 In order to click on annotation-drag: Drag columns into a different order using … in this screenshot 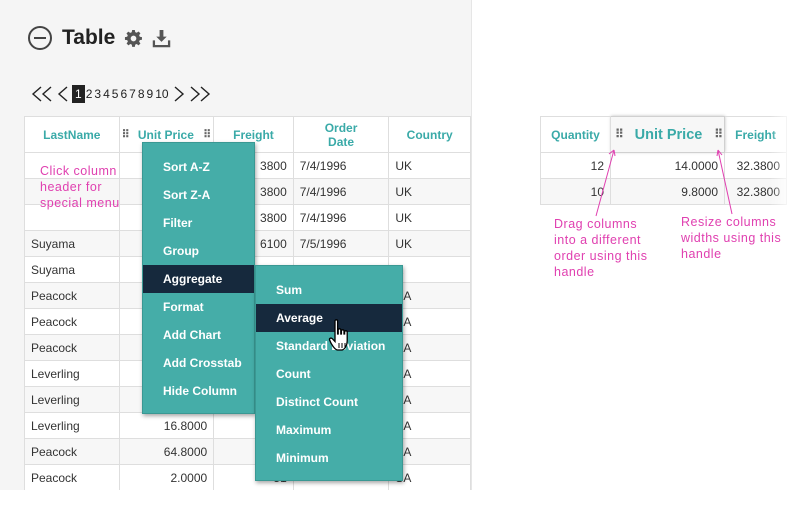, I will do `click(601, 248)`.